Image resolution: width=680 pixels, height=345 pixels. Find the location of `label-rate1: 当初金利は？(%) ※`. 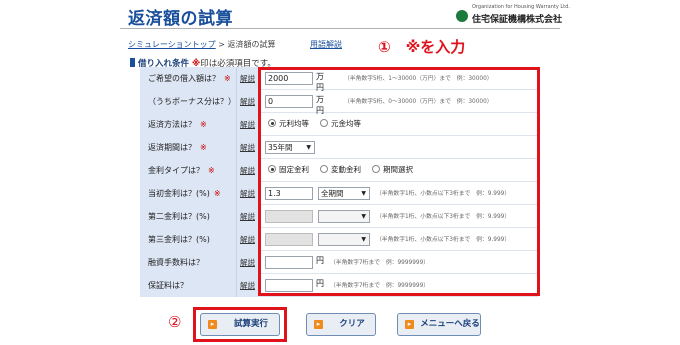

label-rate1: 当初金利は？(%) ※ is located at coordinates (188, 193).